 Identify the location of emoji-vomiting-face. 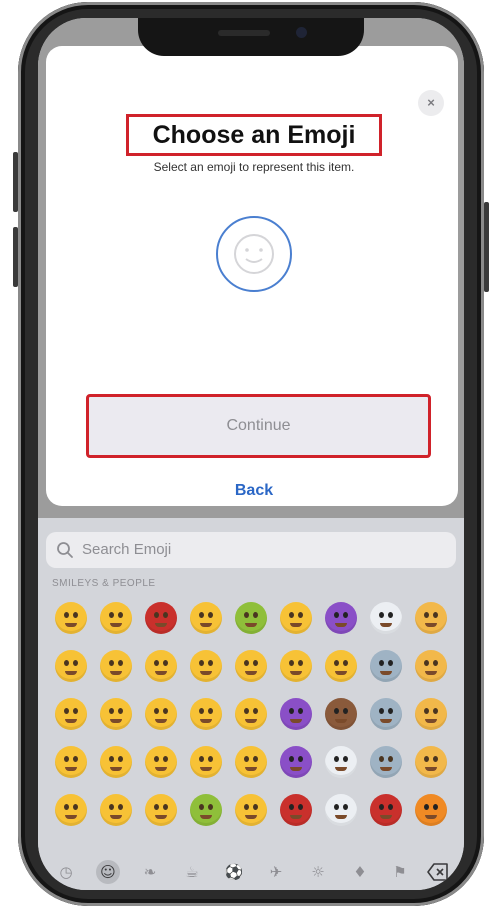
(205, 810).